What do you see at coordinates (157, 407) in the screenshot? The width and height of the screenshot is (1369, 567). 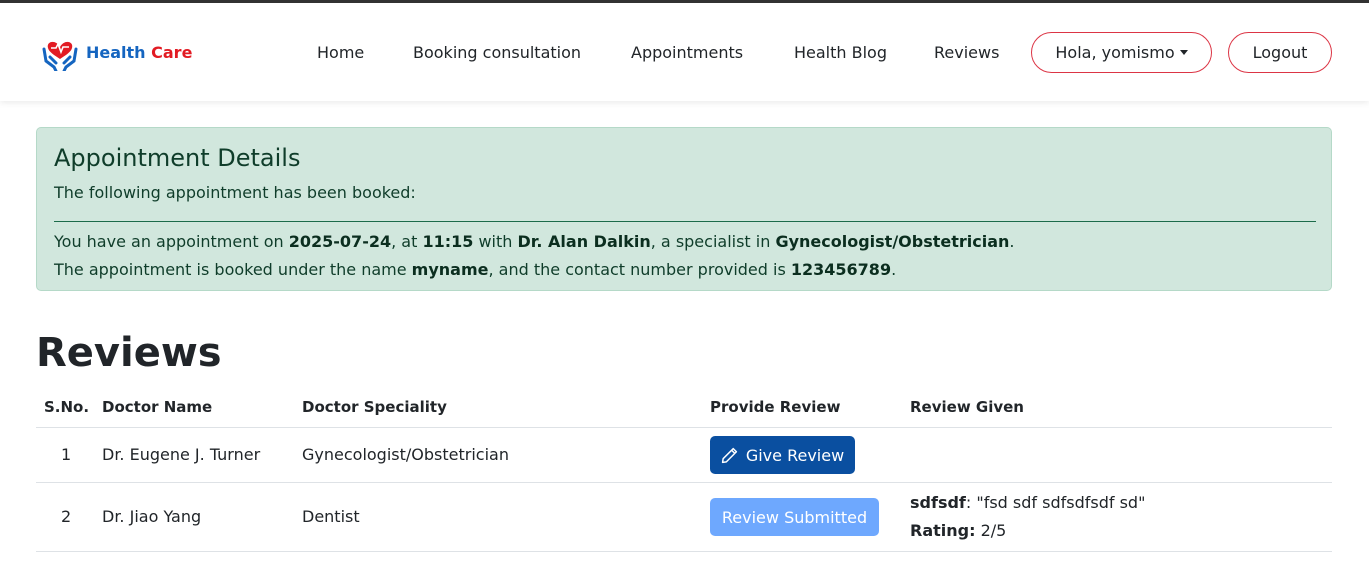 I see `header-doctor-name: Doctor Name` at bounding box center [157, 407].